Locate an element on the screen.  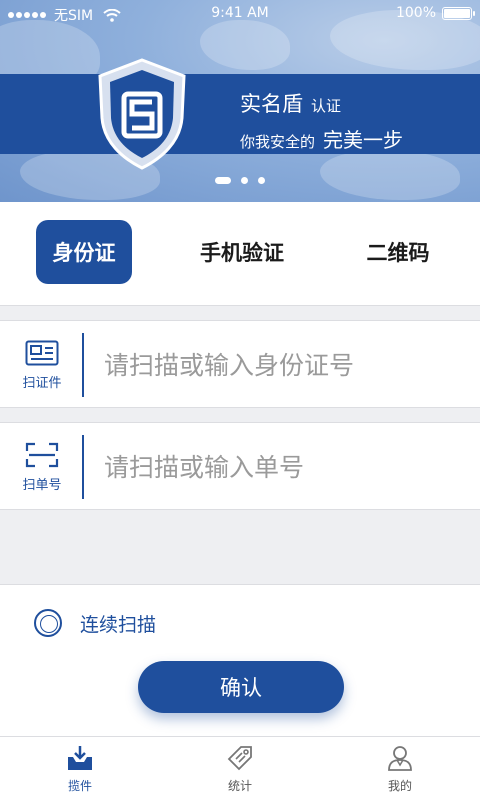
tabbar-label: 我的 is located at coordinates (399, 786).